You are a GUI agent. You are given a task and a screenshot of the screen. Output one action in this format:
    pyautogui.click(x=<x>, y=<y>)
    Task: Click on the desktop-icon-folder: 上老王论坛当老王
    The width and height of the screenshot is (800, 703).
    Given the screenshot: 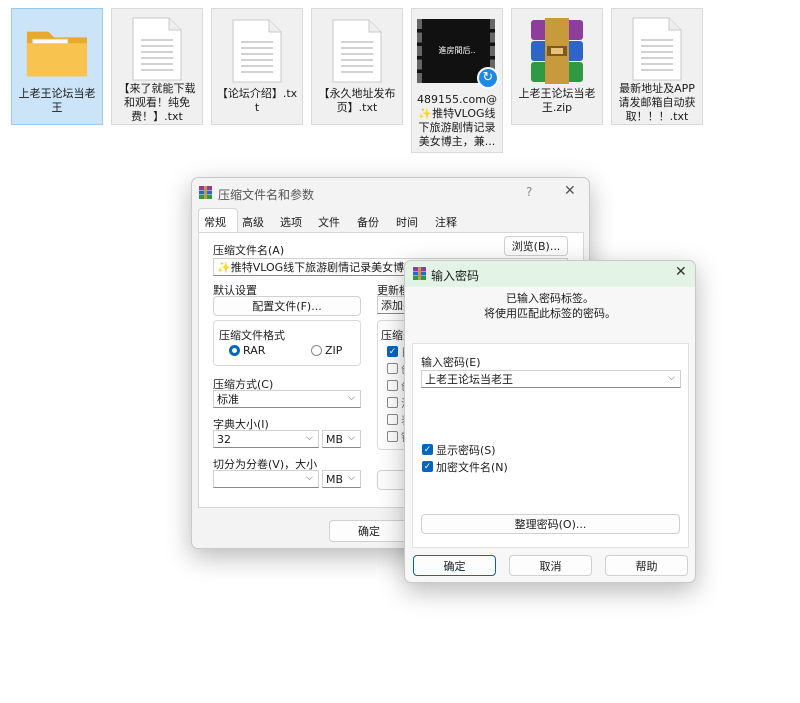 What is the action you would take?
    pyautogui.click(x=57, y=66)
    